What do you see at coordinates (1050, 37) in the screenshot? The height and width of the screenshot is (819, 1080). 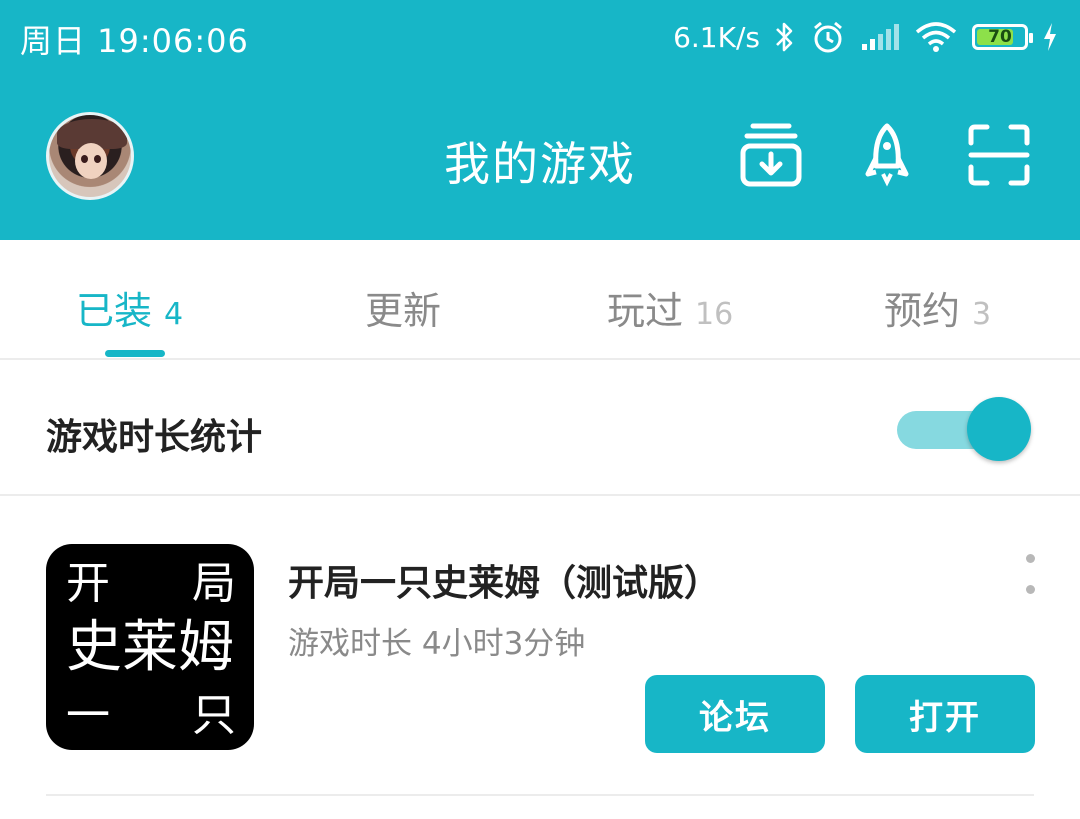 I see `charging-icon` at bounding box center [1050, 37].